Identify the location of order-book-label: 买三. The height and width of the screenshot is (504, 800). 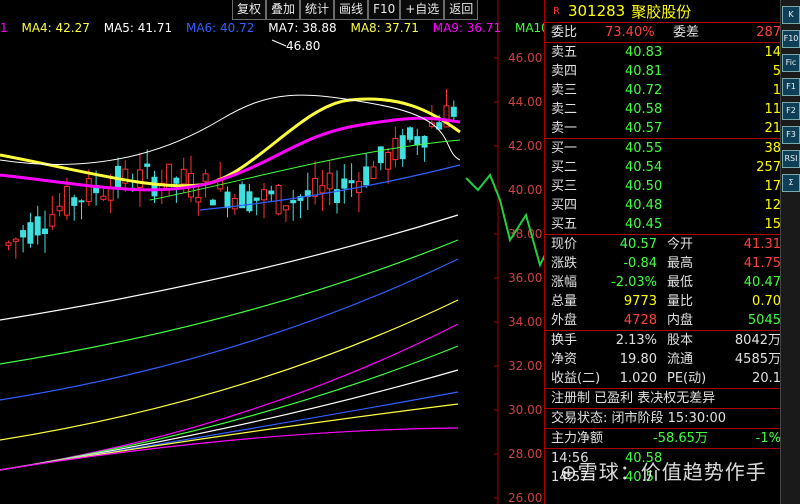
(564, 186).